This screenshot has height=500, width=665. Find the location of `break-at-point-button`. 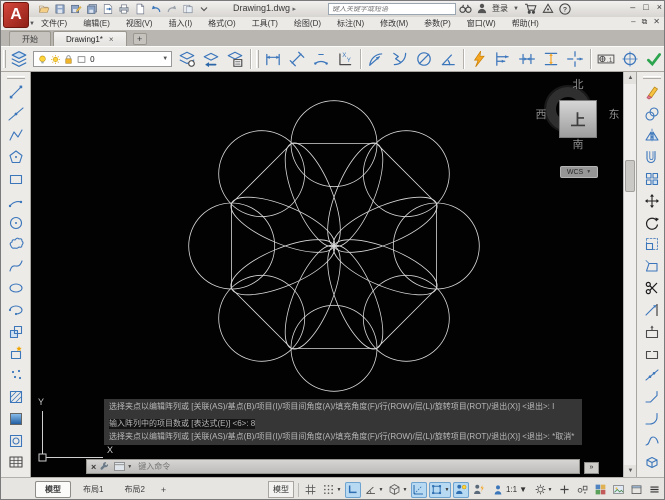

break-at-point-button is located at coordinates (652, 332).